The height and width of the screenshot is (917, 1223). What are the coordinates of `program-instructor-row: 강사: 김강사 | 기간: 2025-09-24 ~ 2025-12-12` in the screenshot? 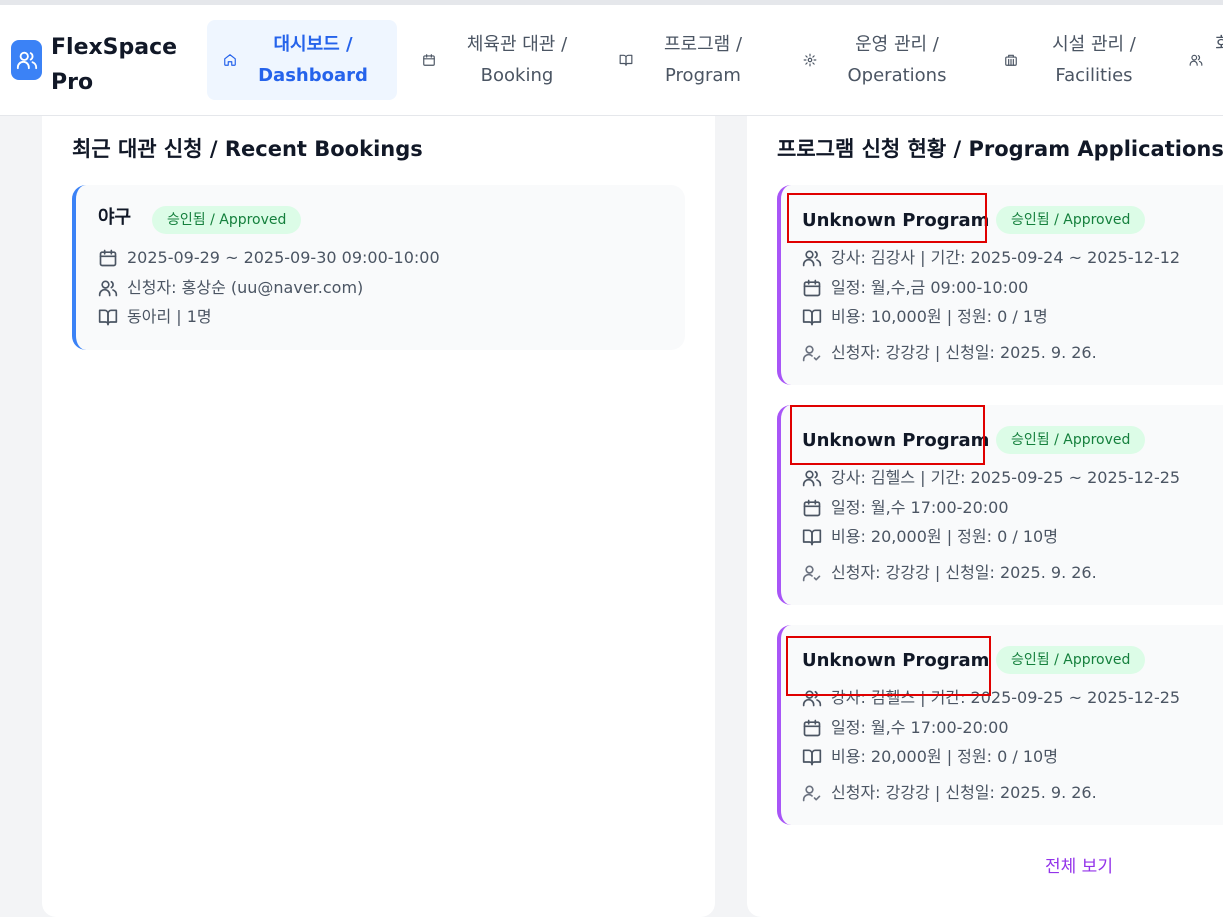 It's located at (991, 258).